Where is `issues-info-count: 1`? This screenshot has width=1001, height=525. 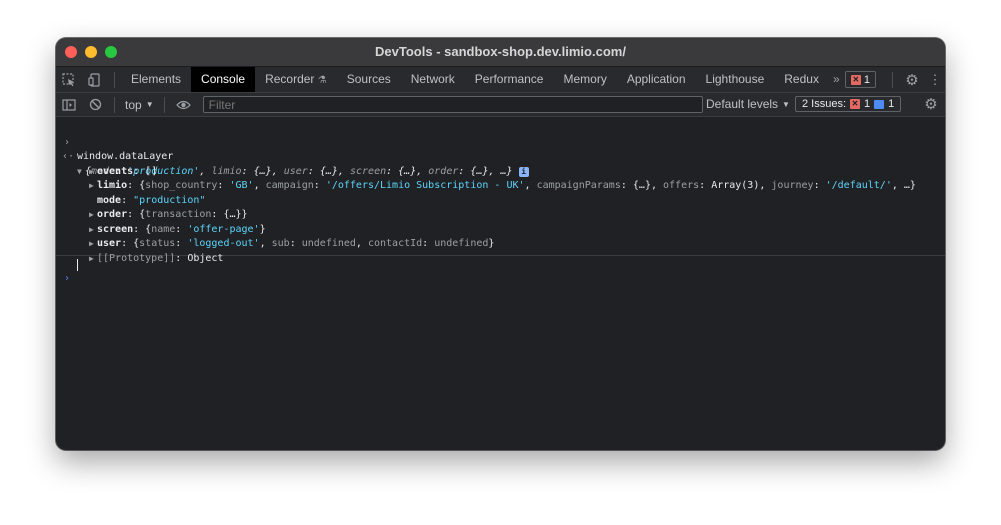 issues-info-count: 1 is located at coordinates (891, 104).